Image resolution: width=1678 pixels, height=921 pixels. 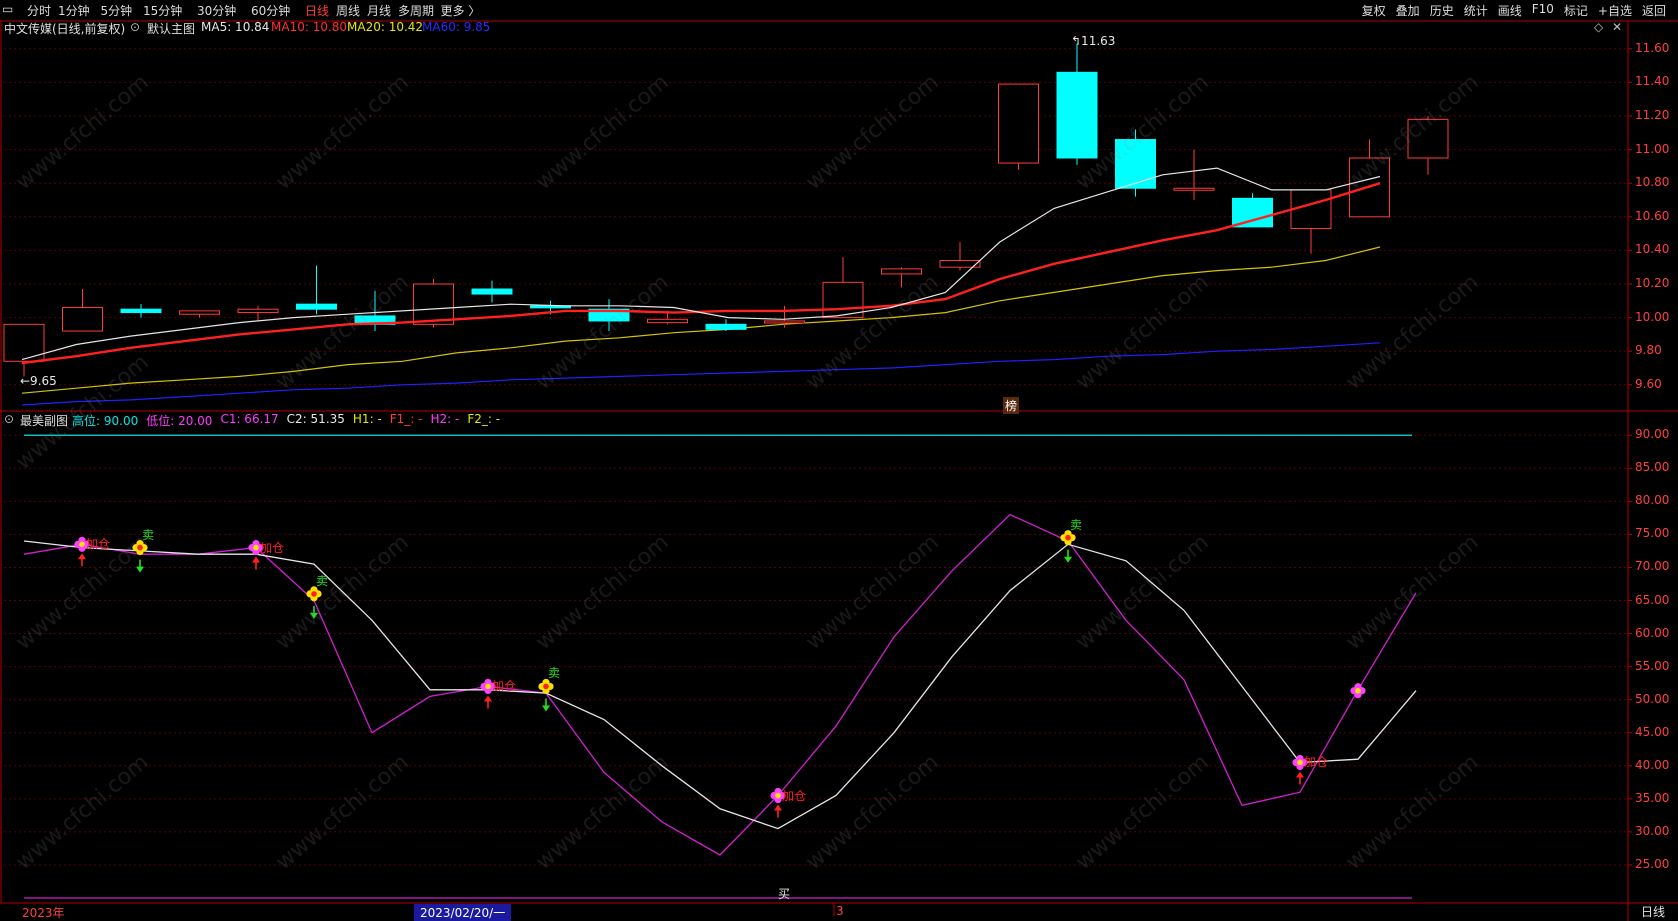 What do you see at coordinates (1599, 27) in the screenshot?
I see `diamond-icon: ◇` at bounding box center [1599, 27].